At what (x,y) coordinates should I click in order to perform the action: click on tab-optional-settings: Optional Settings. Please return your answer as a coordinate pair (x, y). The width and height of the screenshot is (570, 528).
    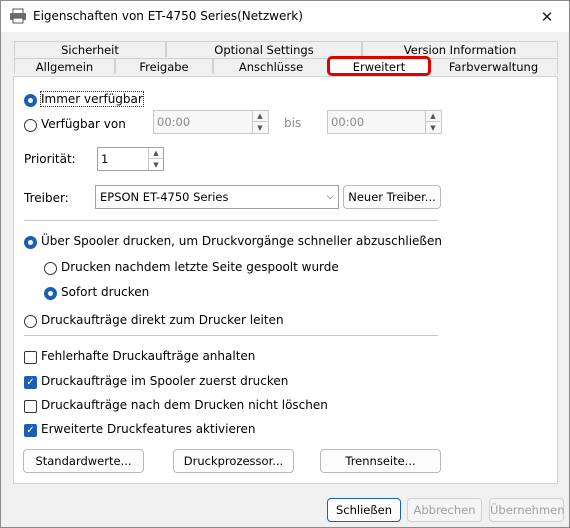
    Looking at the image, I should click on (264, 49).